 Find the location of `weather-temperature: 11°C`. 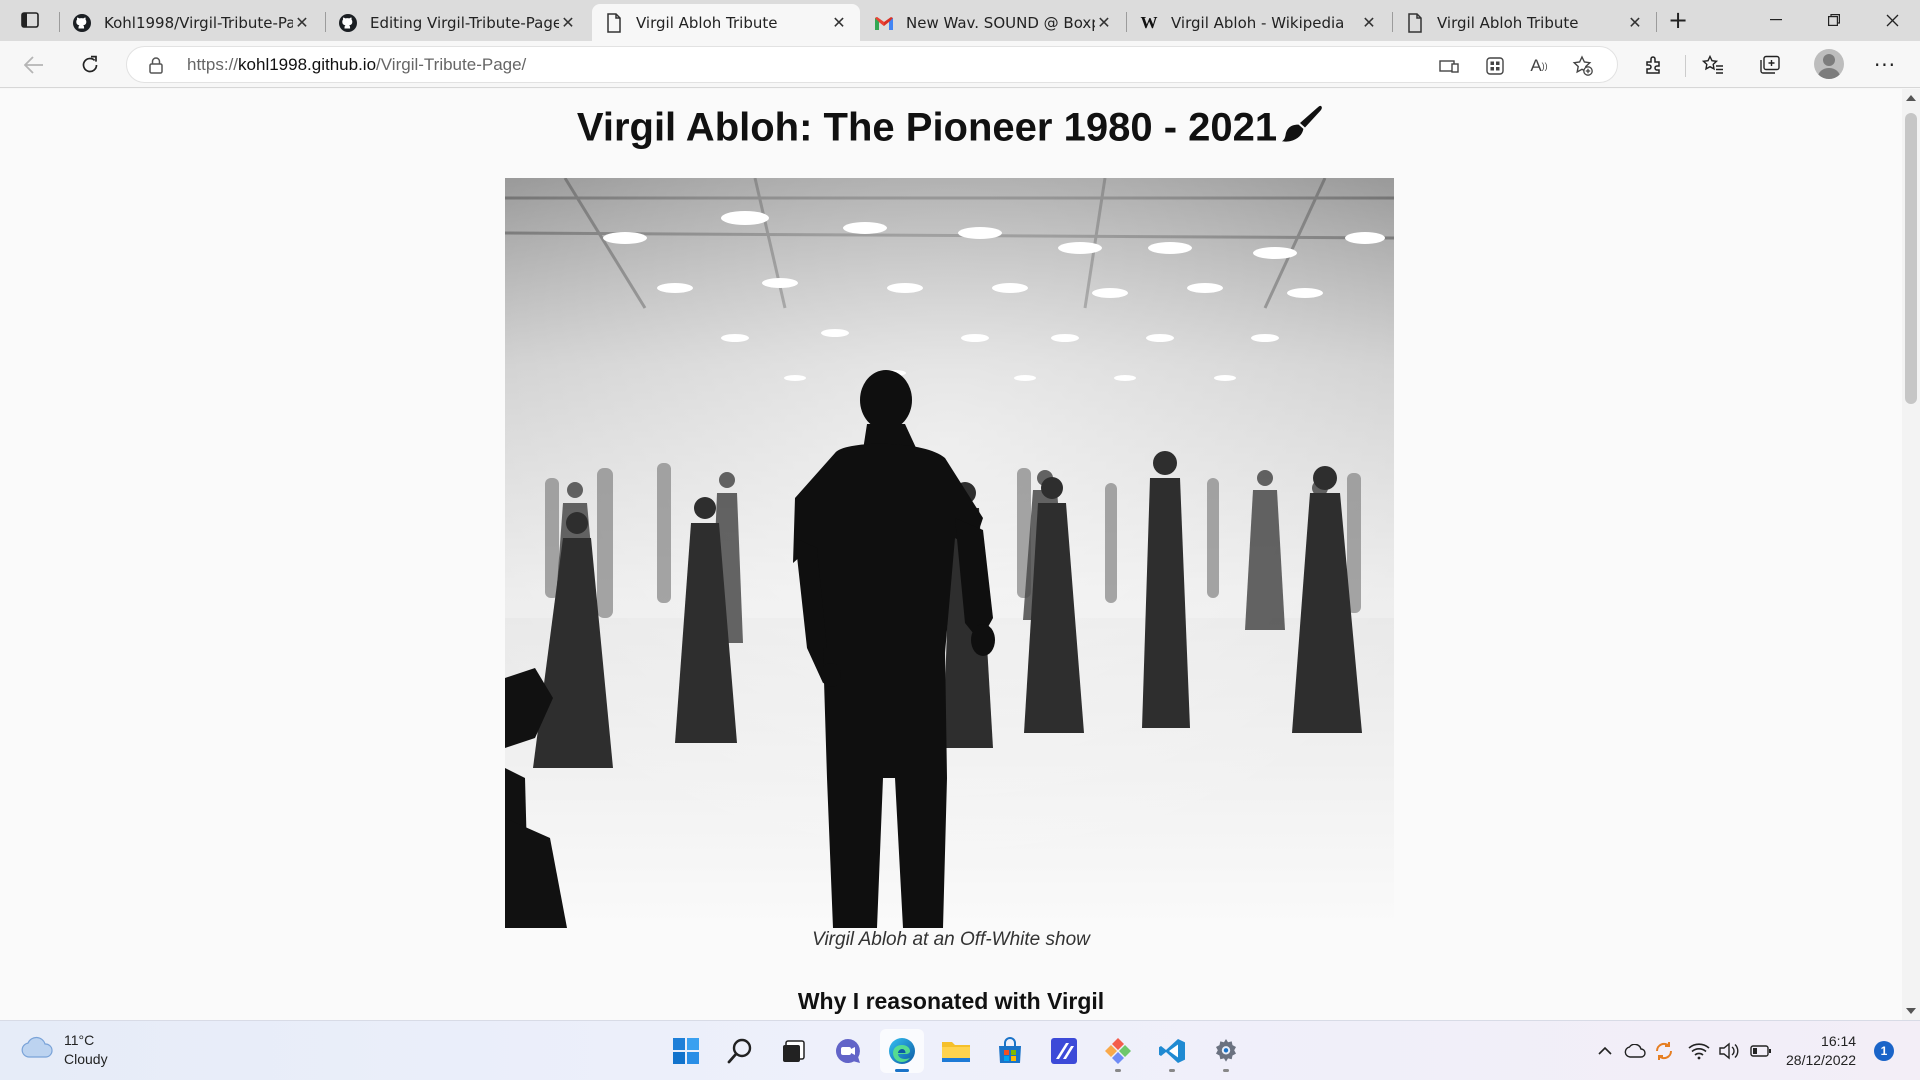

weather-temperature: 11°C is located at coordinates (79, 1040).